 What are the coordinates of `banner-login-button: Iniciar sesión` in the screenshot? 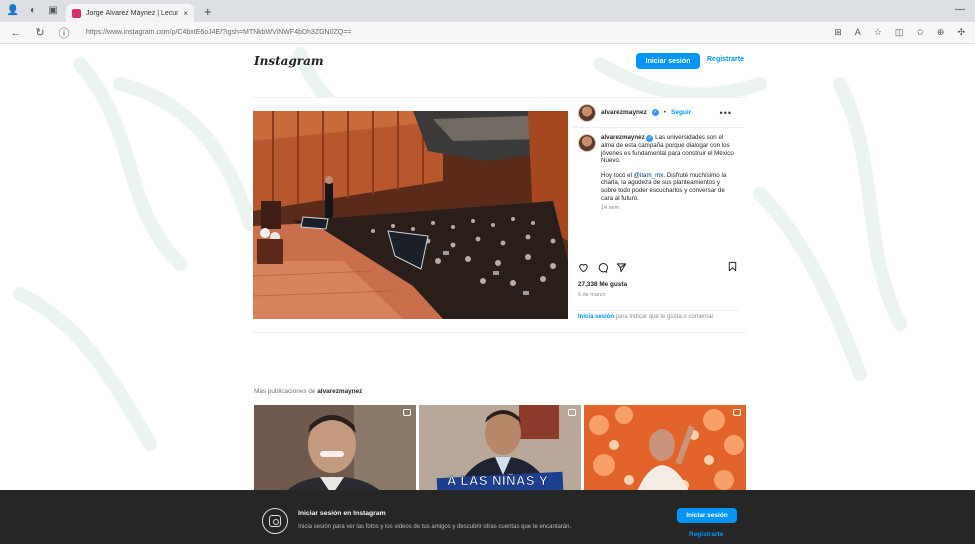 It's located at (707, 515).